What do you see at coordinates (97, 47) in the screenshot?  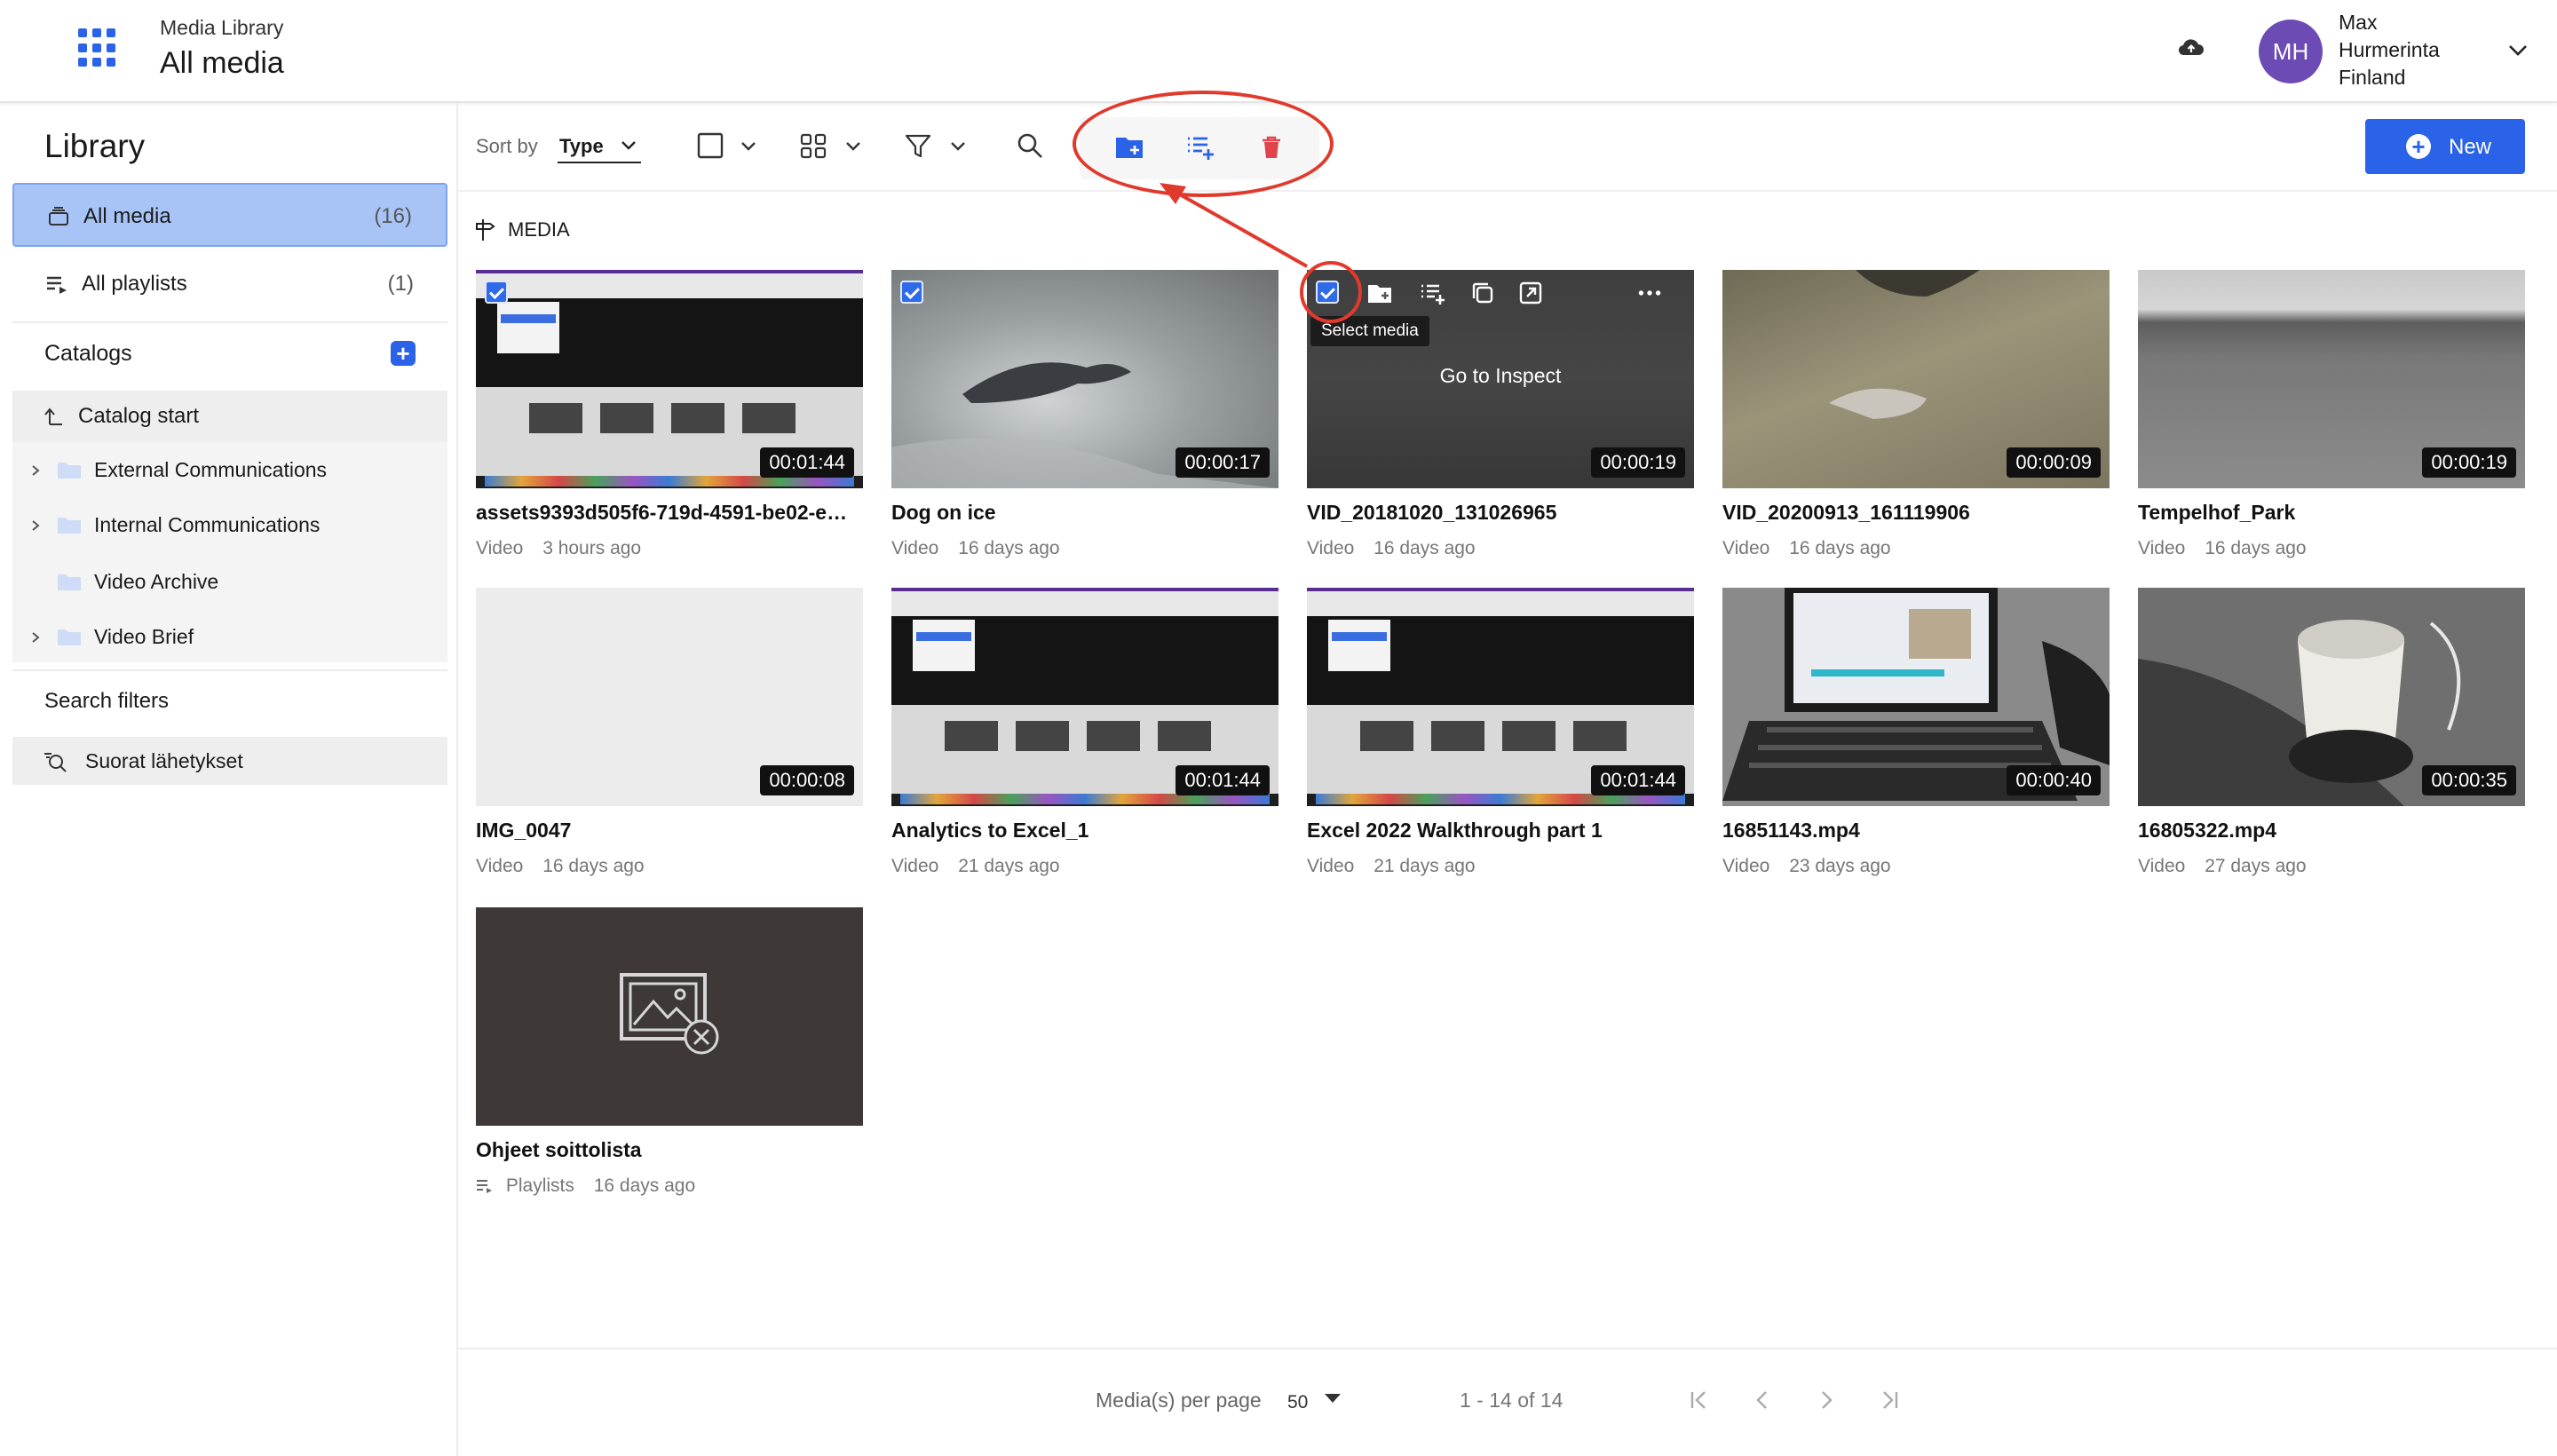 I see `app-launcher-icon` at bounding box center [97, 47].